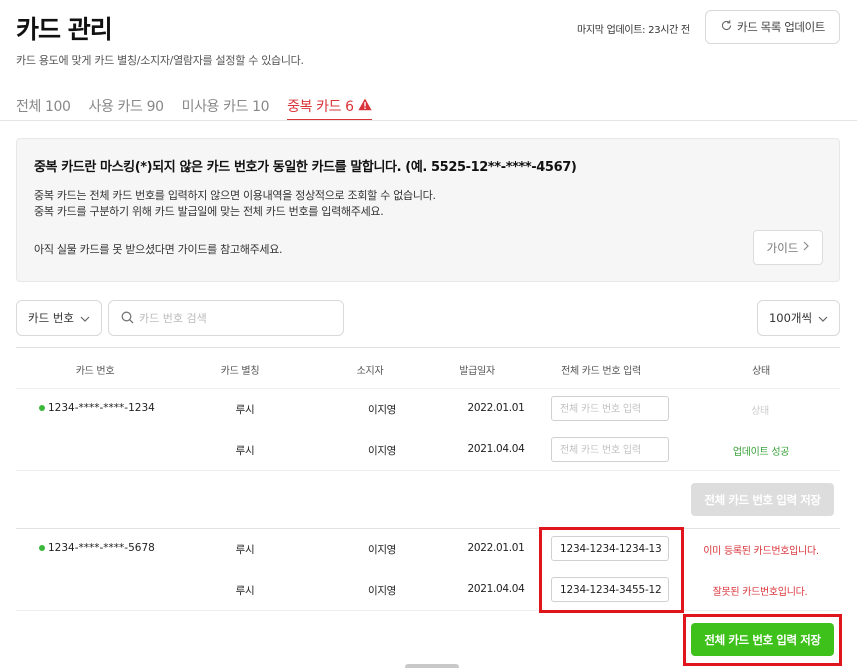 Image resolution: width=857 pixels, height=668 pixels. Describe the element at coordinates (432, 666) in the screenshot. I see `scrollbar-thumb` at that location.